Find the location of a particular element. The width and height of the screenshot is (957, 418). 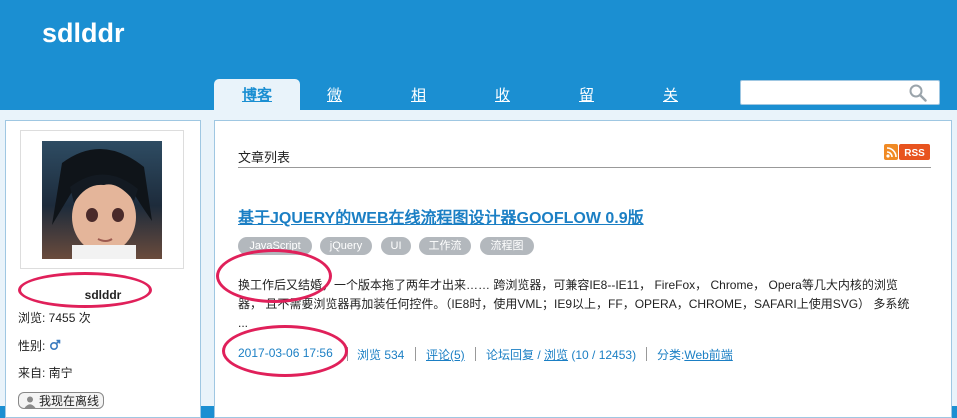

offline-status-button: 我现在离线 is located at coordinates (61, 400).